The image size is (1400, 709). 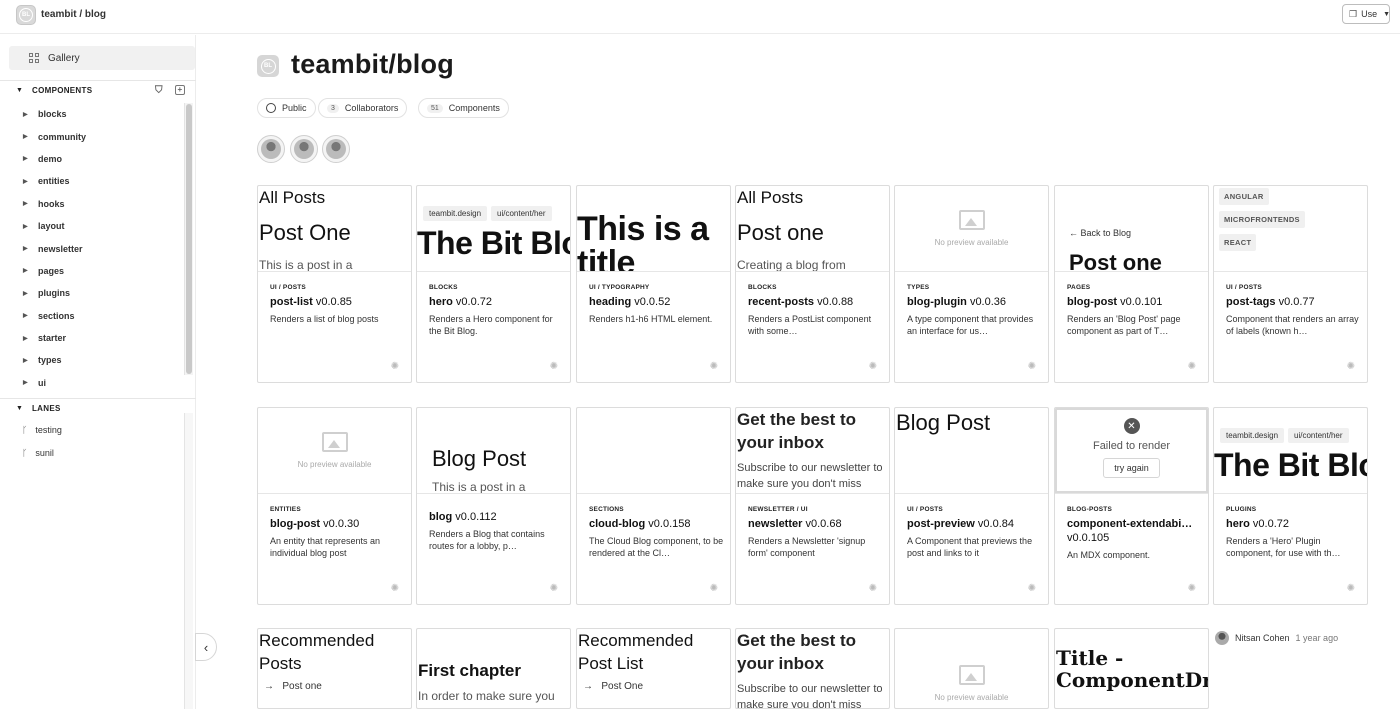 What do you see at coordinates (1270, 302) in the screenshot?
I see `component-name: post-tags v0.0.77` at bounding box center [1270, 302].